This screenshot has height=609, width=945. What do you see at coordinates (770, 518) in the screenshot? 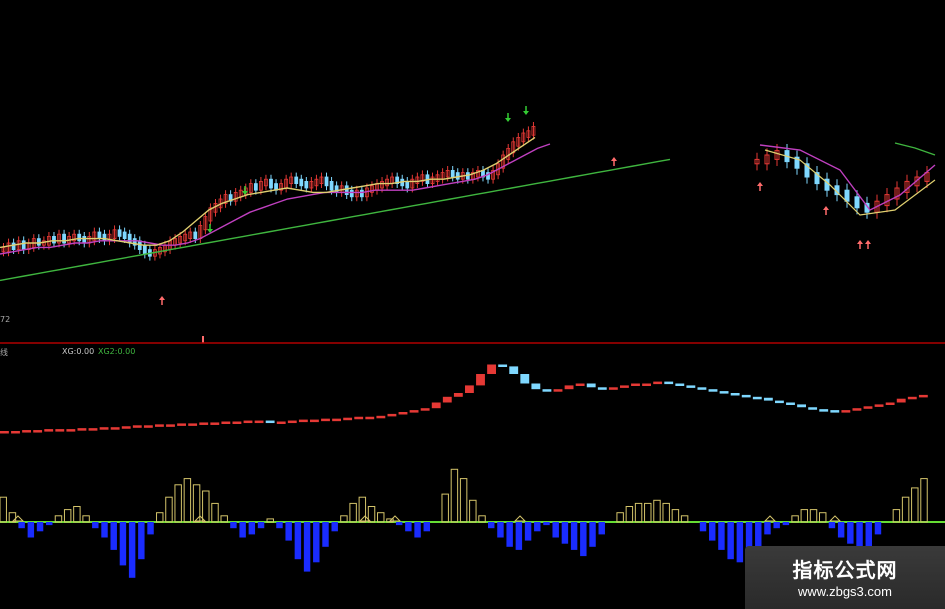
I see `osc-marker` at bounding box center [770, 518].